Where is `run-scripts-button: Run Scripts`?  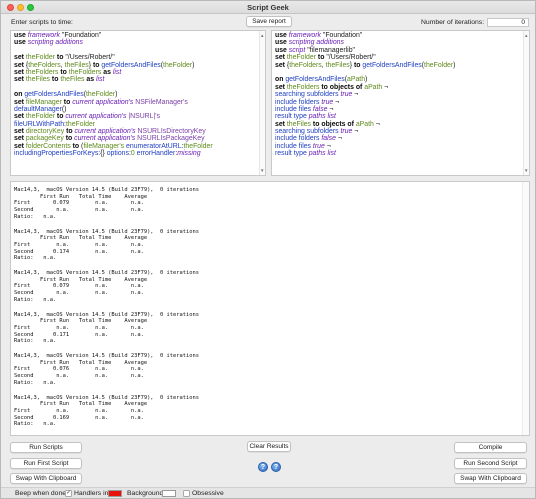 run-scripts-button: Run Scripts is located at coordinates (46, 447).